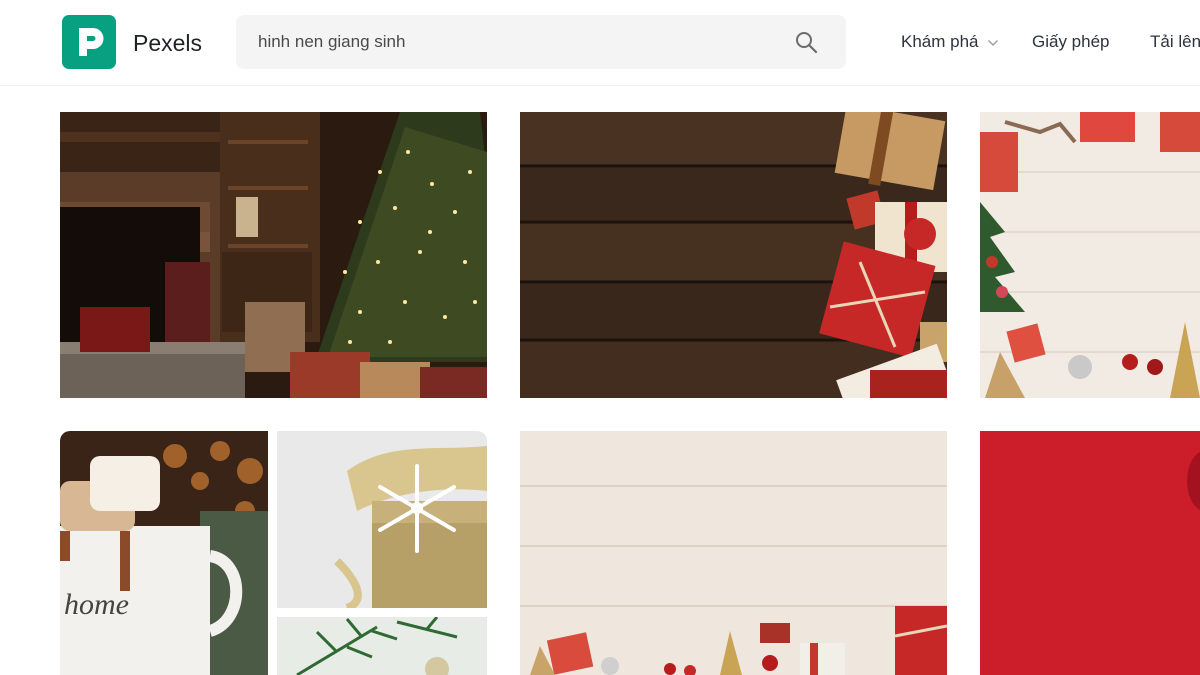 This screenshot has width=1200, height=675. I want to click on nav-explore-label: Khám phá, so click(940, 41).